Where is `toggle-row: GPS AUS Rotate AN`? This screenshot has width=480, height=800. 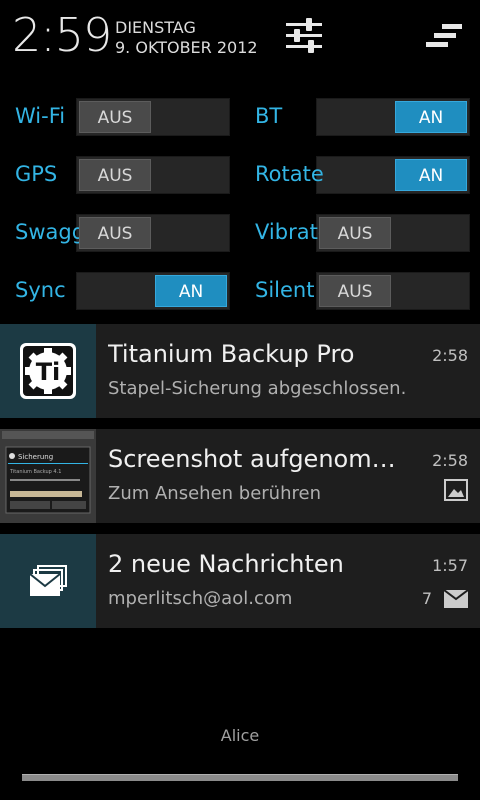 toggle-row: GPS AUS Rotate AN is located at coordinates (240, 174).